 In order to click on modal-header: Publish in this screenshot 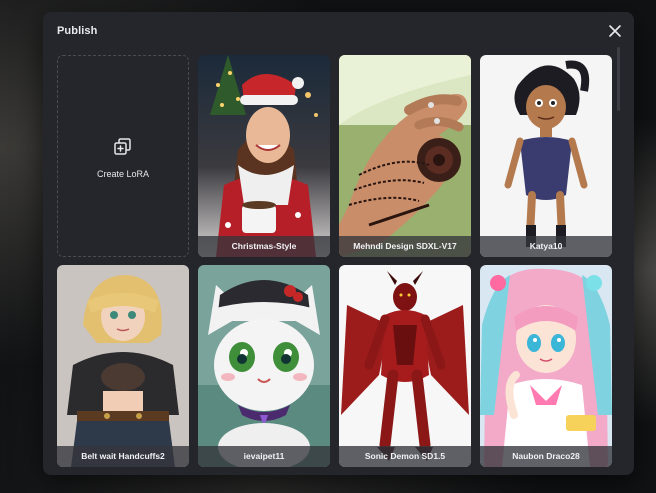, I will do `click(338, 32)`.